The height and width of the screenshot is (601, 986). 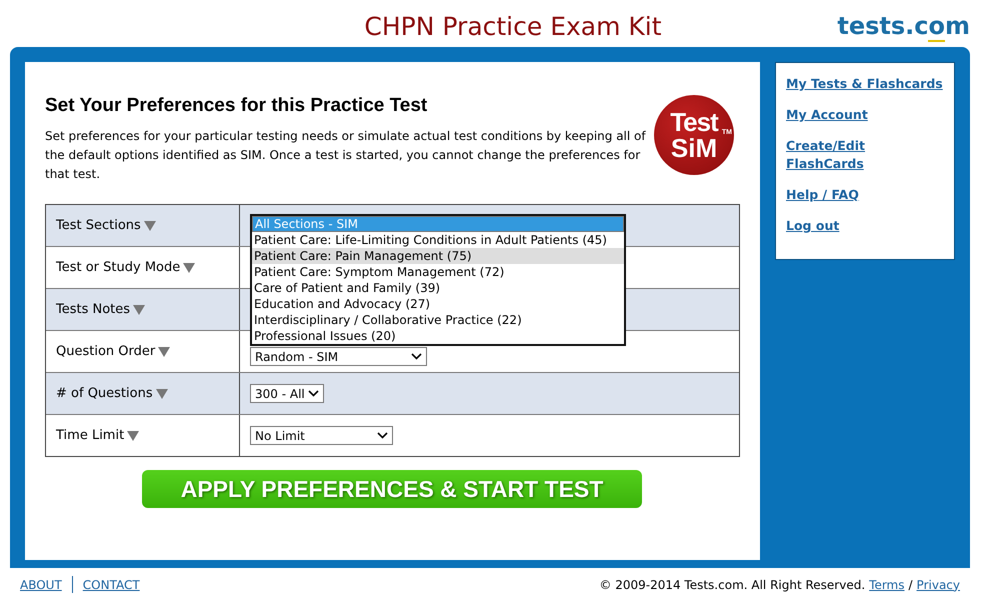 I want to click on select-field: Random - SIM, so click(x=338, y=356).